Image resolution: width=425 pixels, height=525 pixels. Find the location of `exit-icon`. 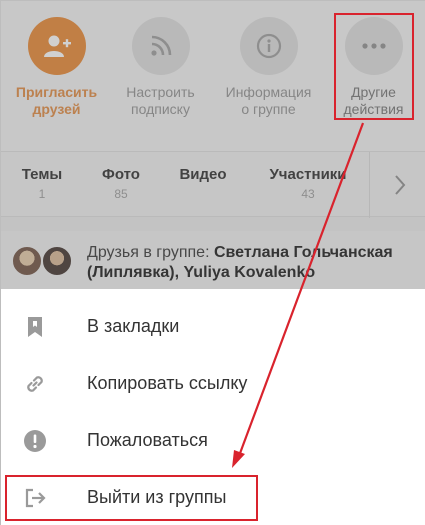

exit-icon is located at coordinates (35, 498).